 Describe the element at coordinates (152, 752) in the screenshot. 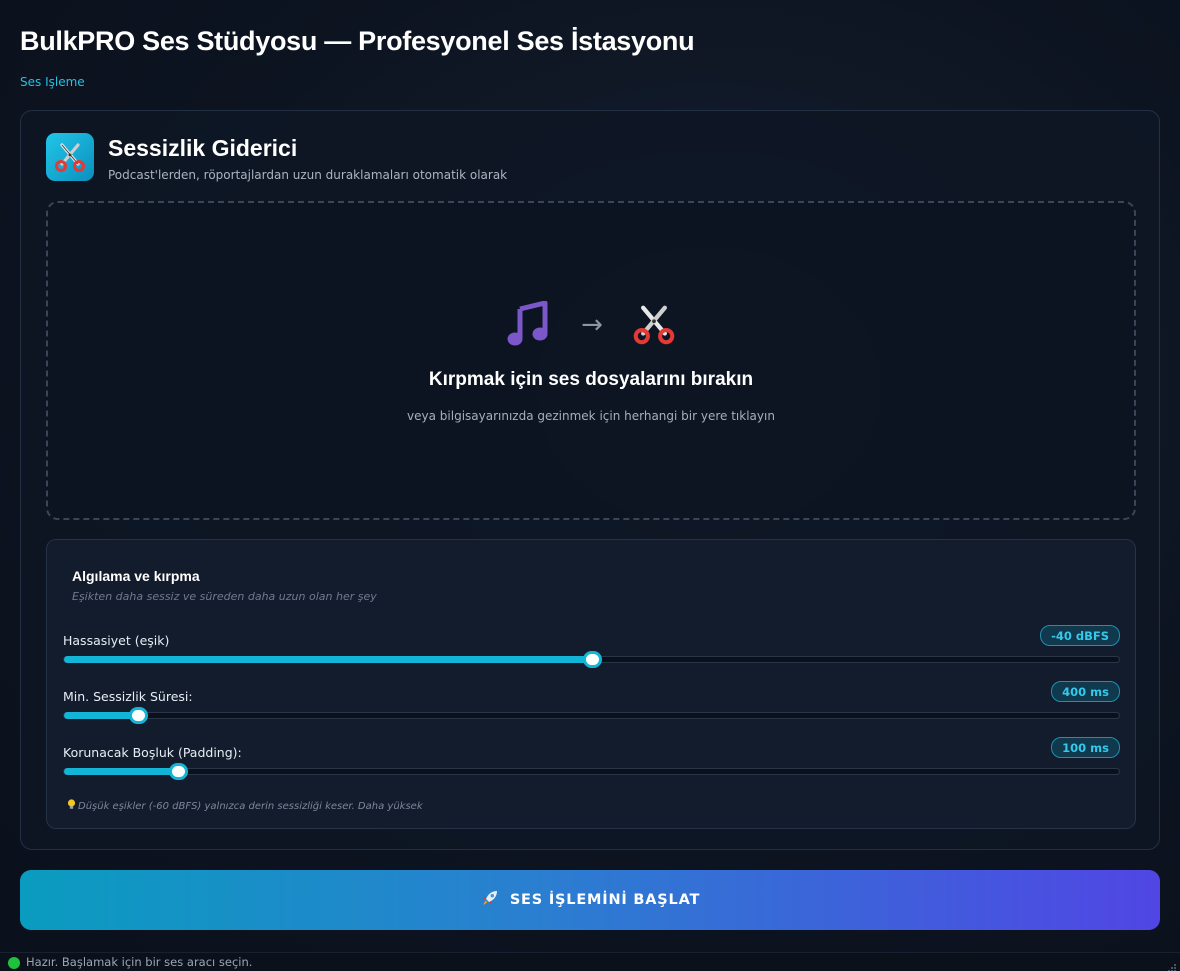

I see `slider-label: Korunacak Boşluk (Padding):` at that location.